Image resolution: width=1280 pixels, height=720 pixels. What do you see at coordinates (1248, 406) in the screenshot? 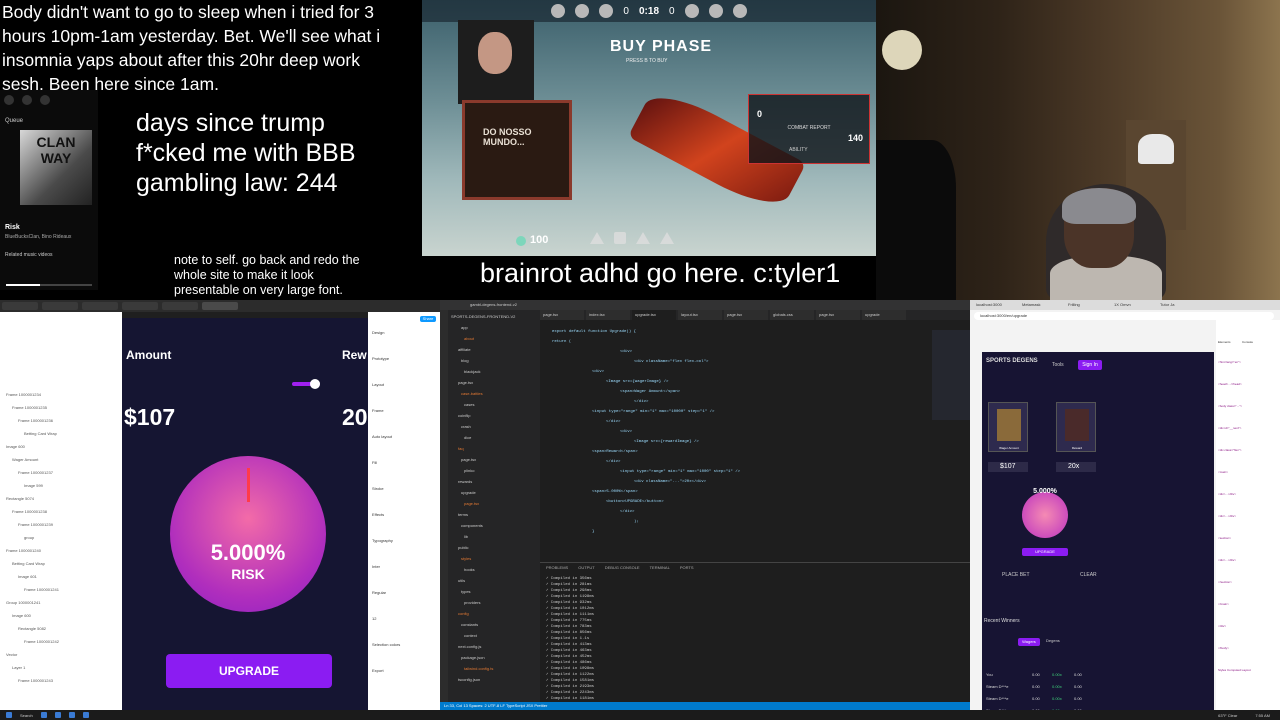
I see `dom-node: <body class="...">` at bounding box center [1248, 406].